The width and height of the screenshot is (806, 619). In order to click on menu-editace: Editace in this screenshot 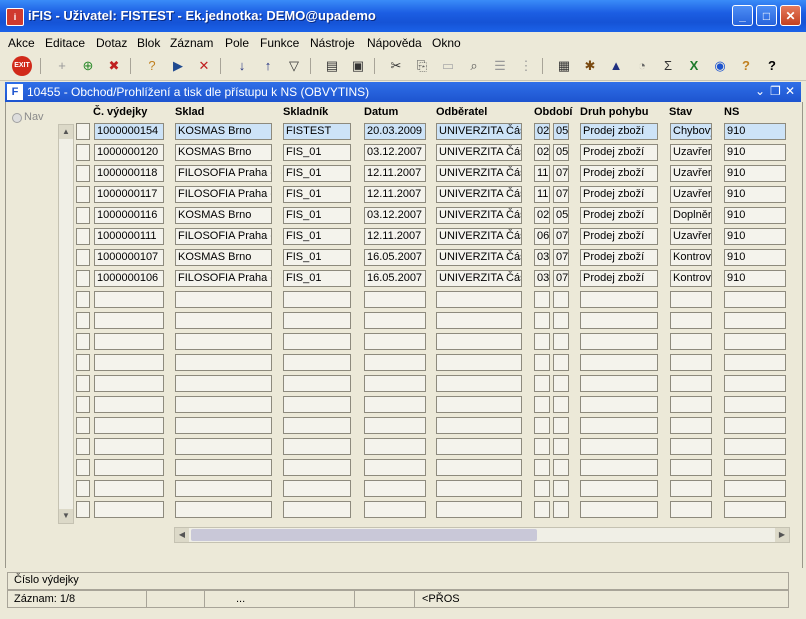, I will do `click(65, 43)`.